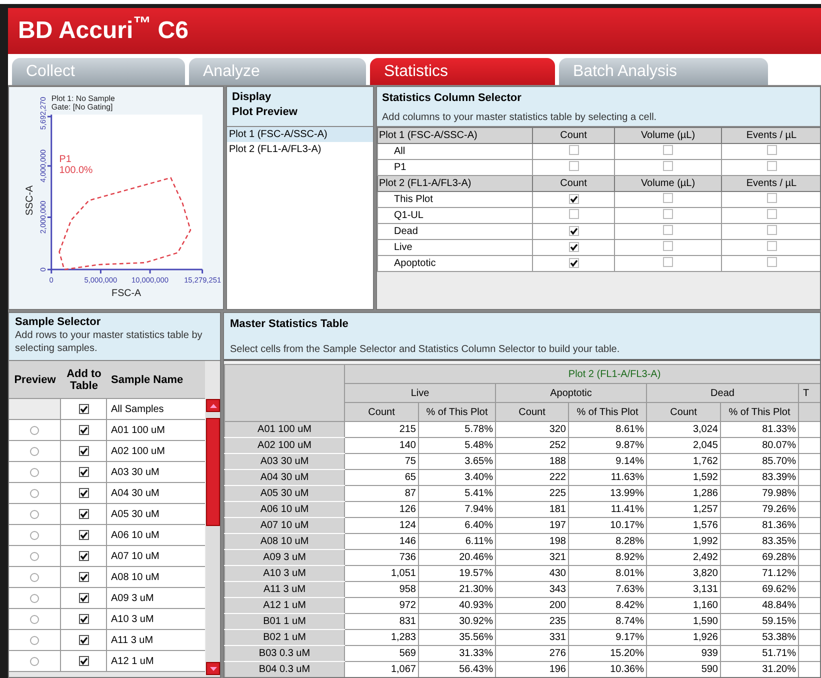  What do you see at coordinates (213, 668) in the screenshot?
I see `scroll-down-button` at bounding box center [213, 668].